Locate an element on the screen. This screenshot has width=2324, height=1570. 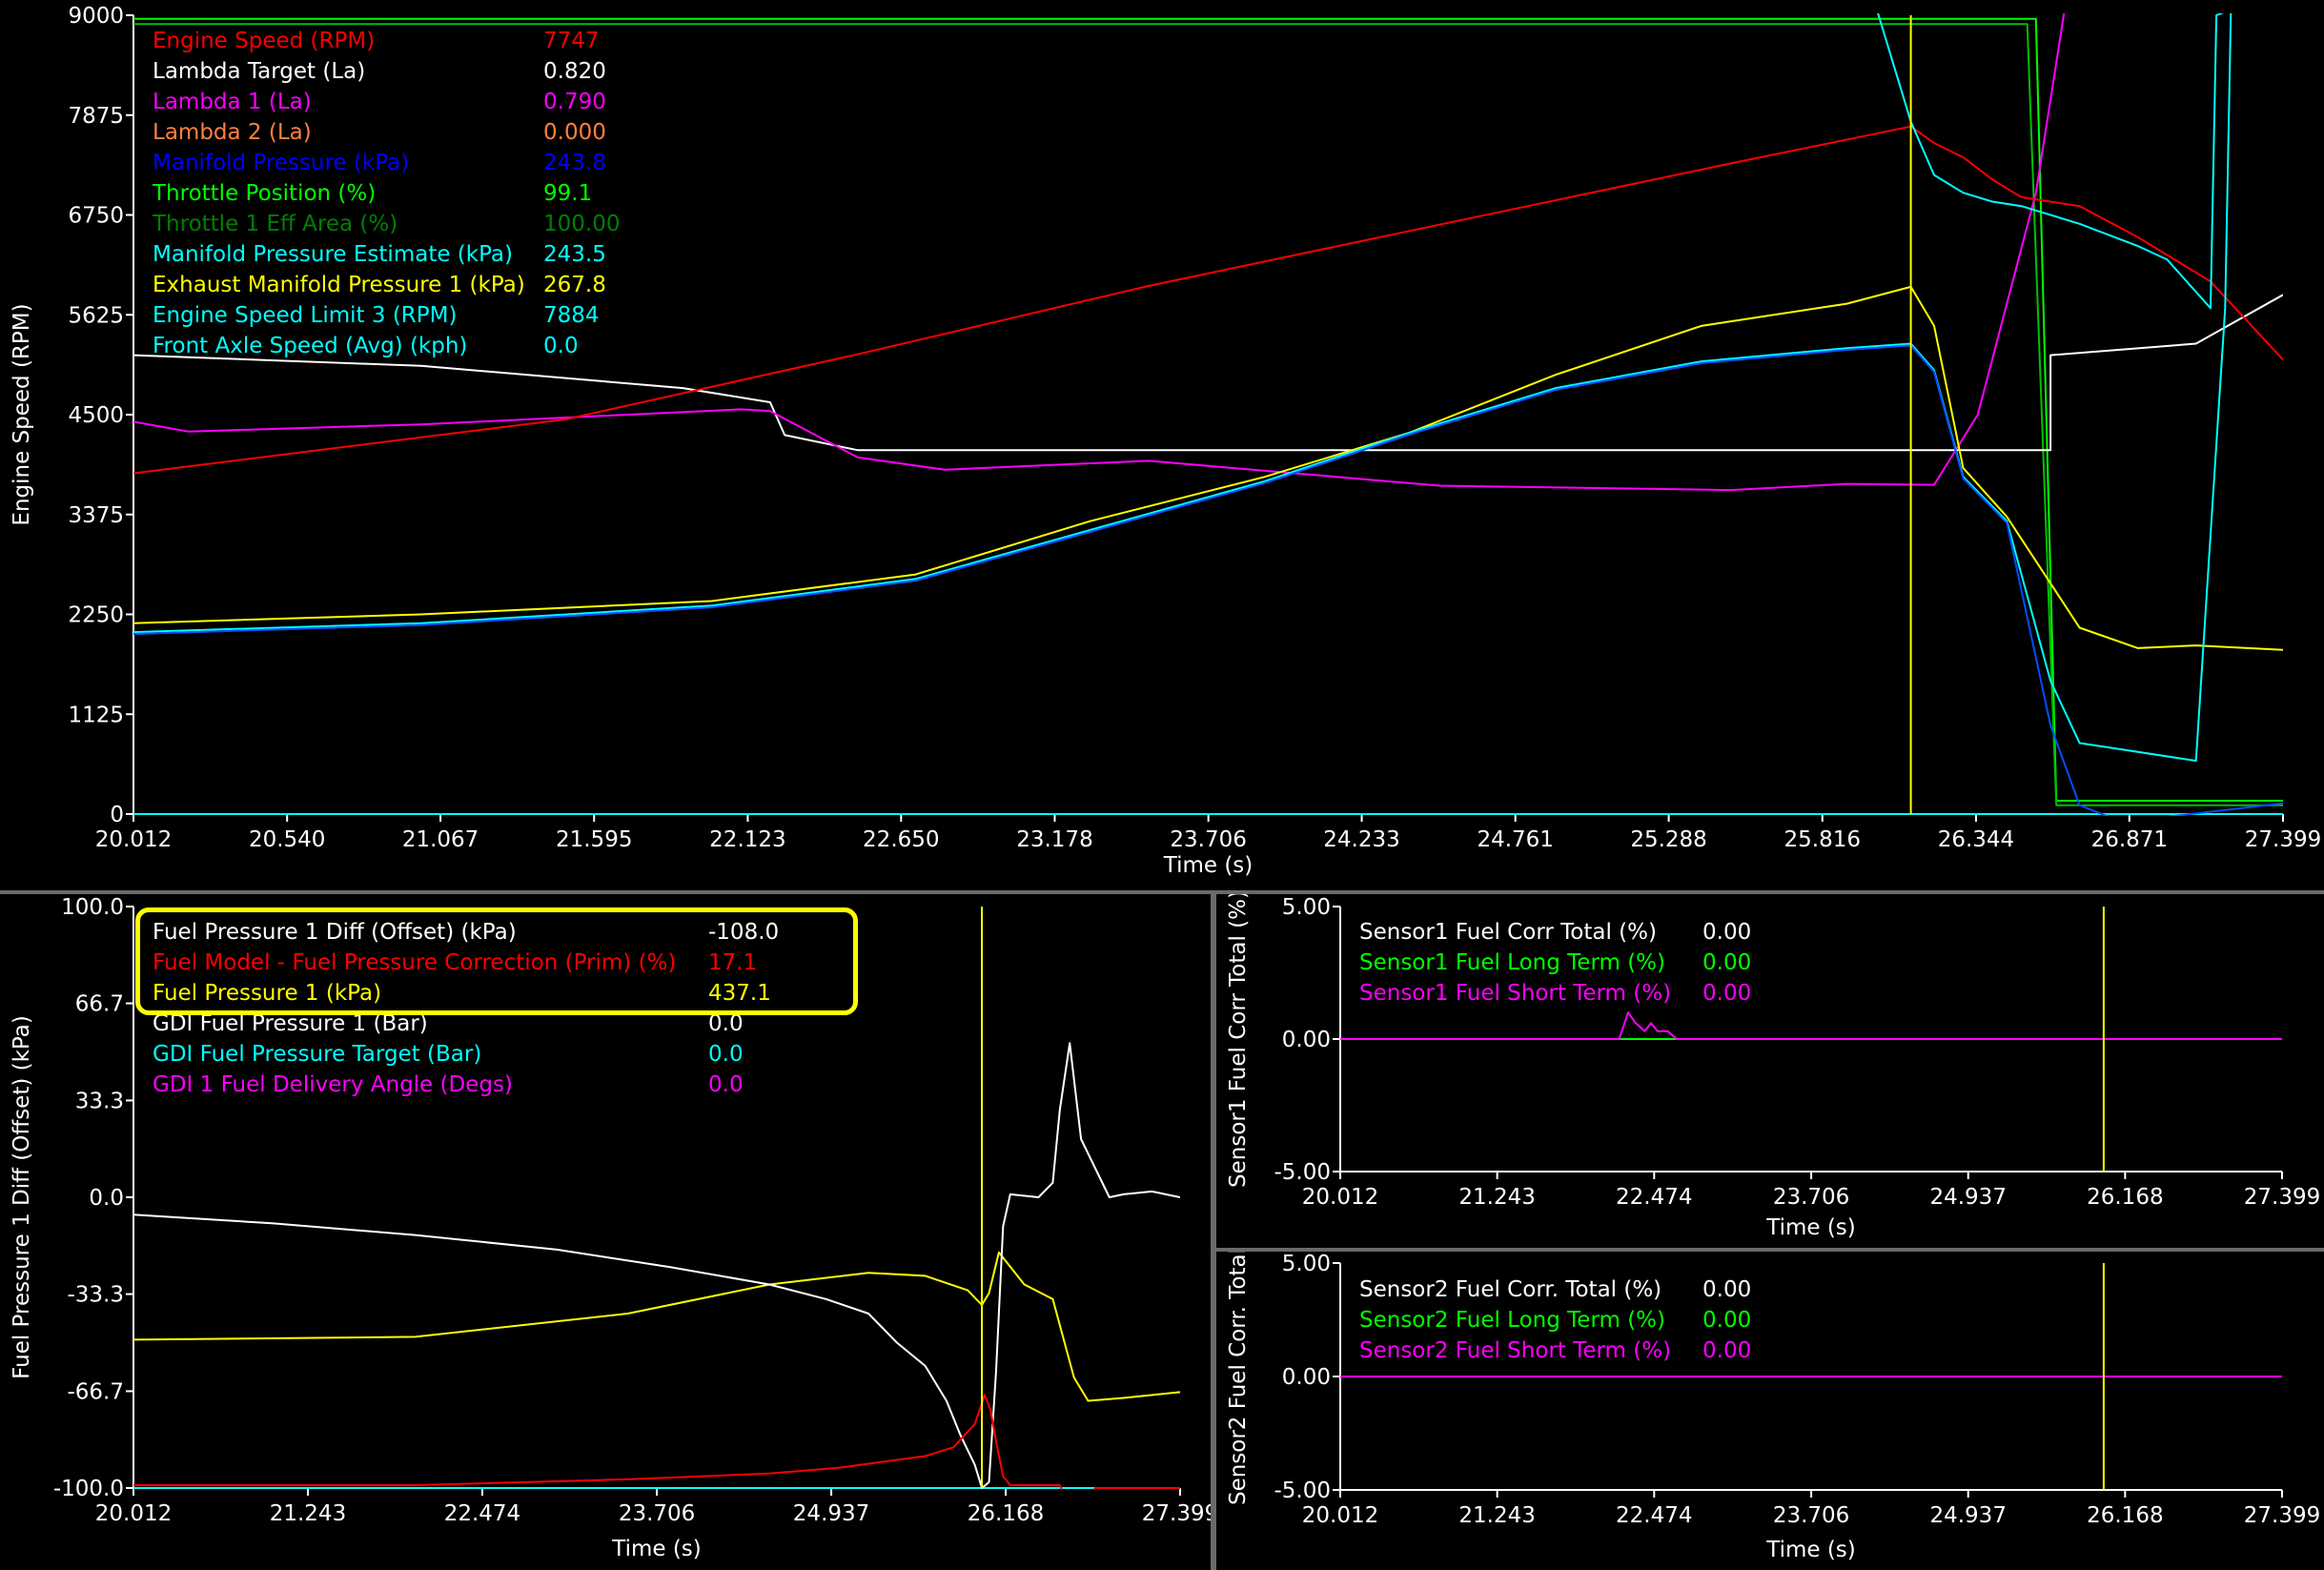
x-tick-label: 26.871 is located at coordinates (2129, 840).